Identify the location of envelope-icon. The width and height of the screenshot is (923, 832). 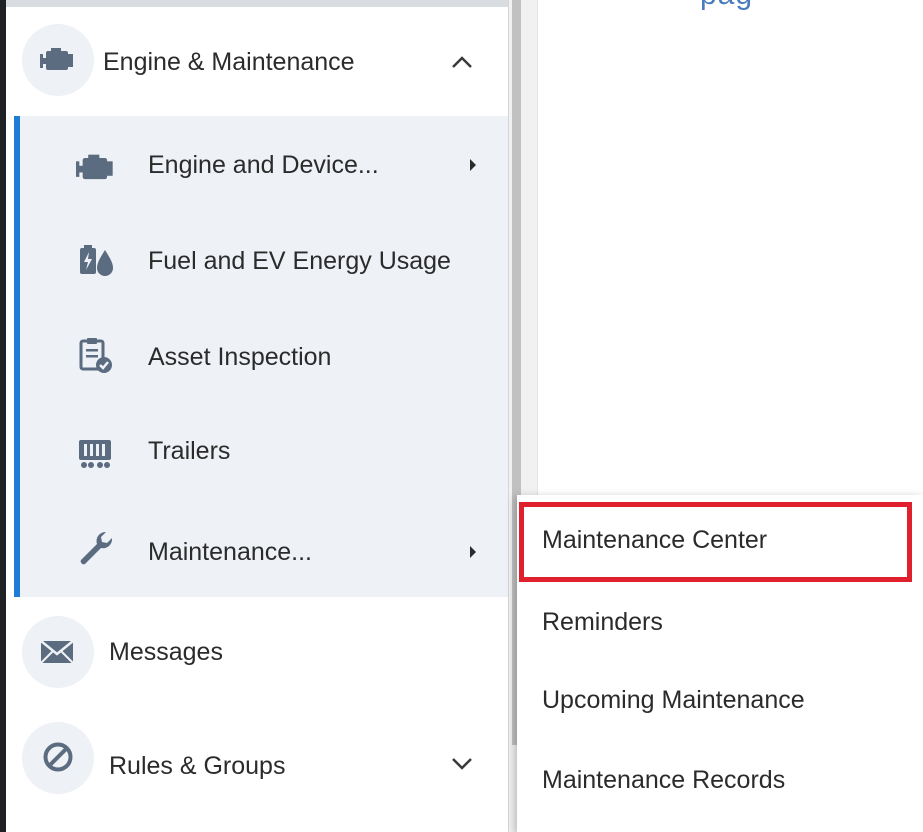
(57, 652).